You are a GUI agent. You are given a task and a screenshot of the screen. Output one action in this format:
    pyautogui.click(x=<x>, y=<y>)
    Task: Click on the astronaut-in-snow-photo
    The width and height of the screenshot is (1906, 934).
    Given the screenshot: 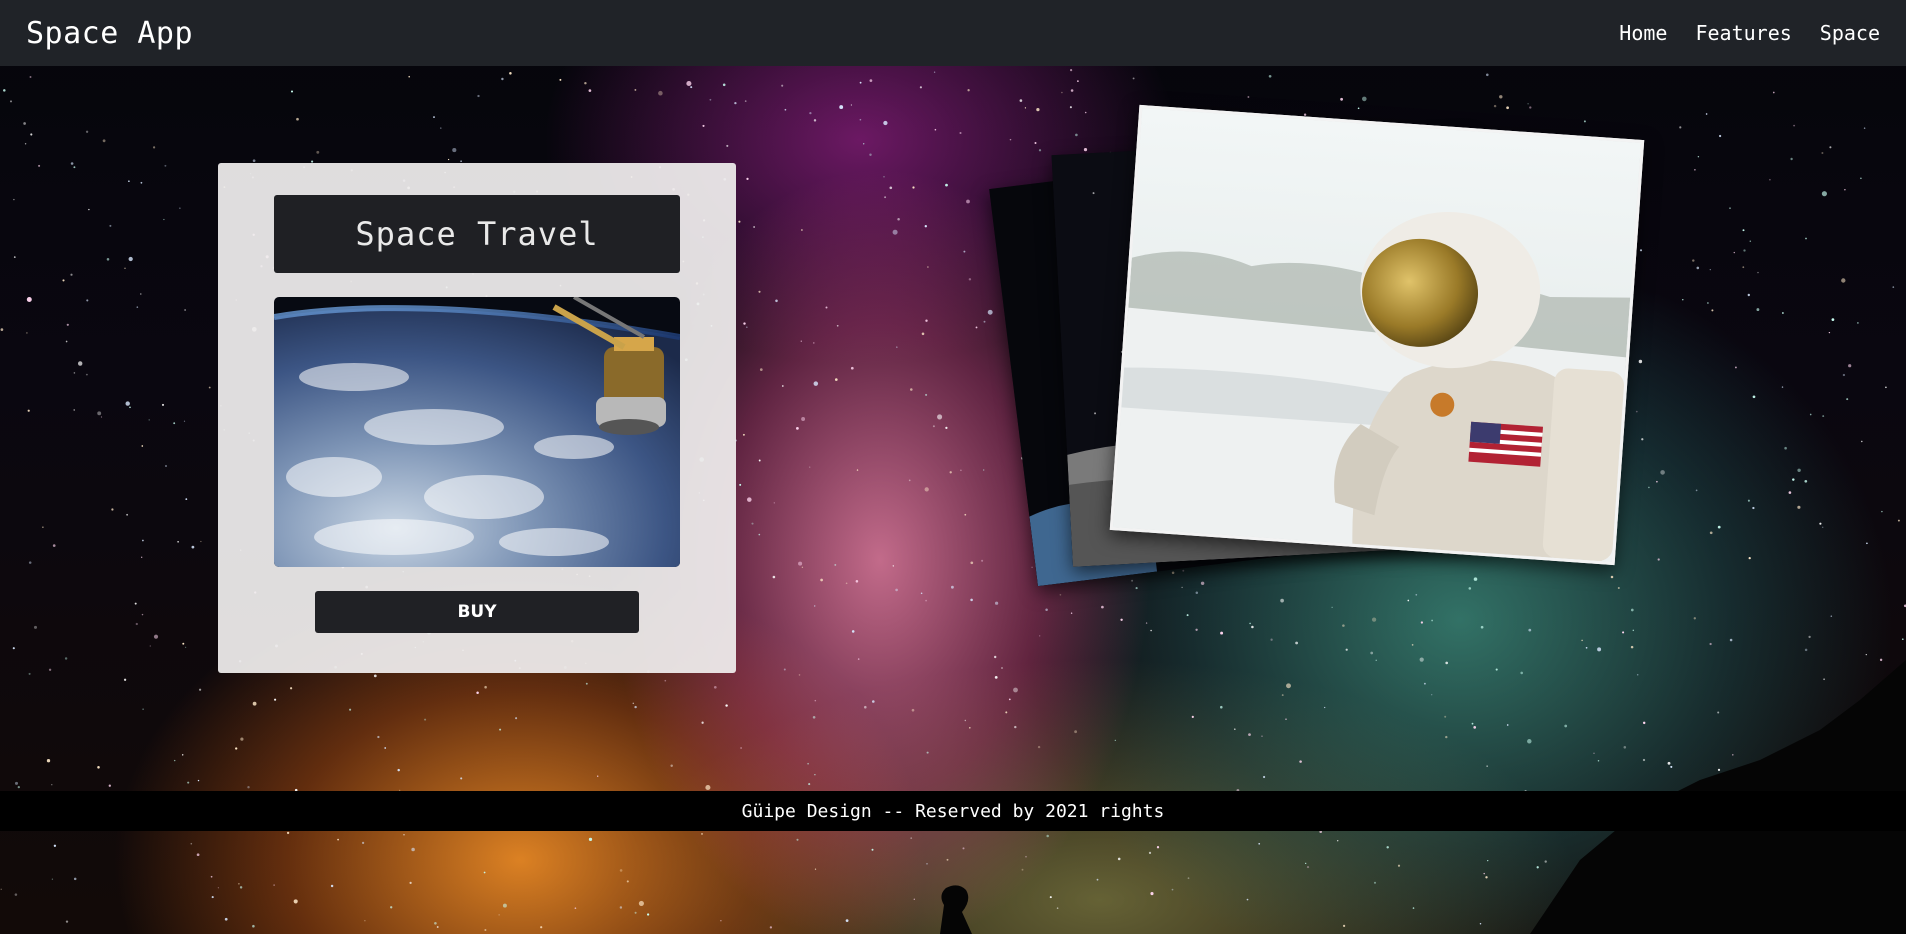 What is the action you would take?
    pyautogui.click(x=1377, y=335)
    